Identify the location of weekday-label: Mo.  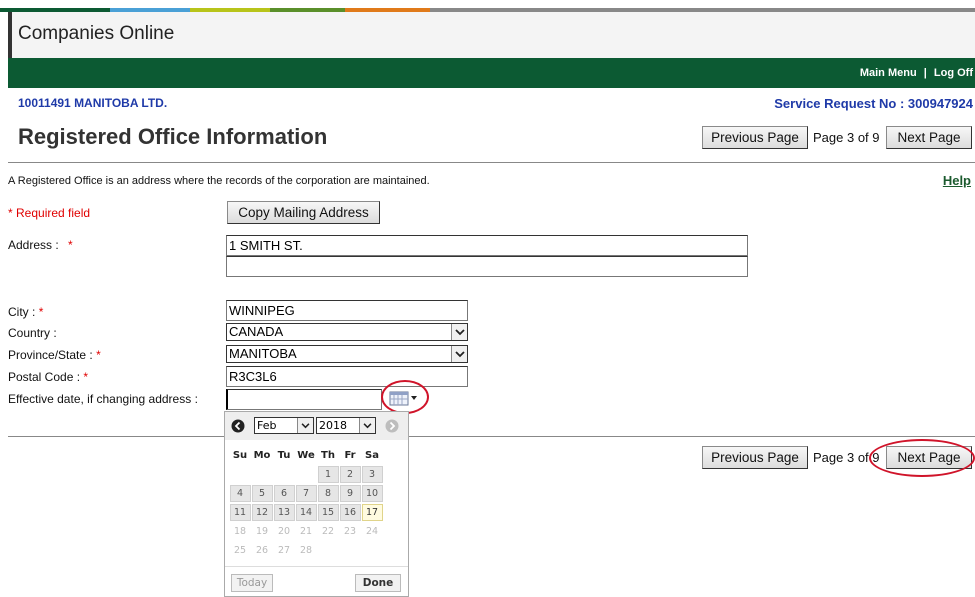
(262, 455).